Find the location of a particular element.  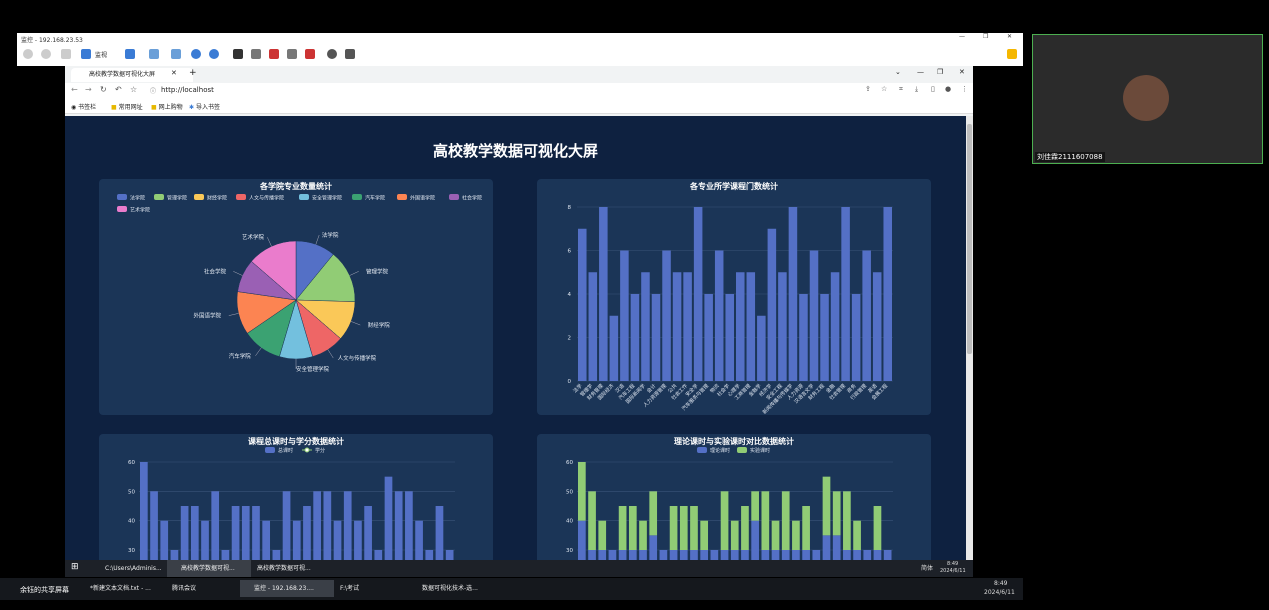

forward-arrow-icon: → is located at coordinates (88, 89).